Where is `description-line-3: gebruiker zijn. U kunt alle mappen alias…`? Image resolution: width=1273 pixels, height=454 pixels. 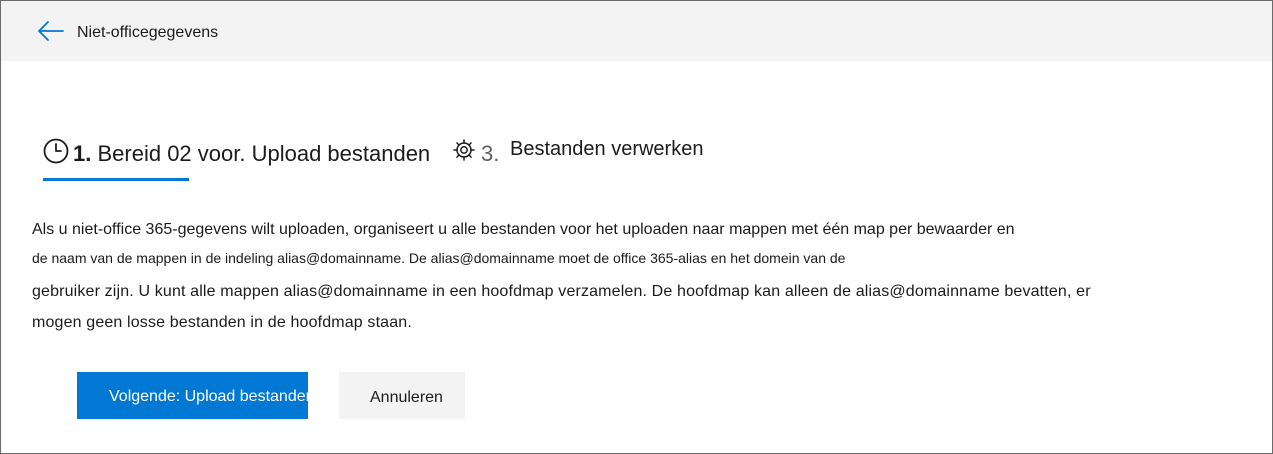
description-line-3: gebruiker zijn. U kunt alle mappen alias… is located at coordinates (561, 291).